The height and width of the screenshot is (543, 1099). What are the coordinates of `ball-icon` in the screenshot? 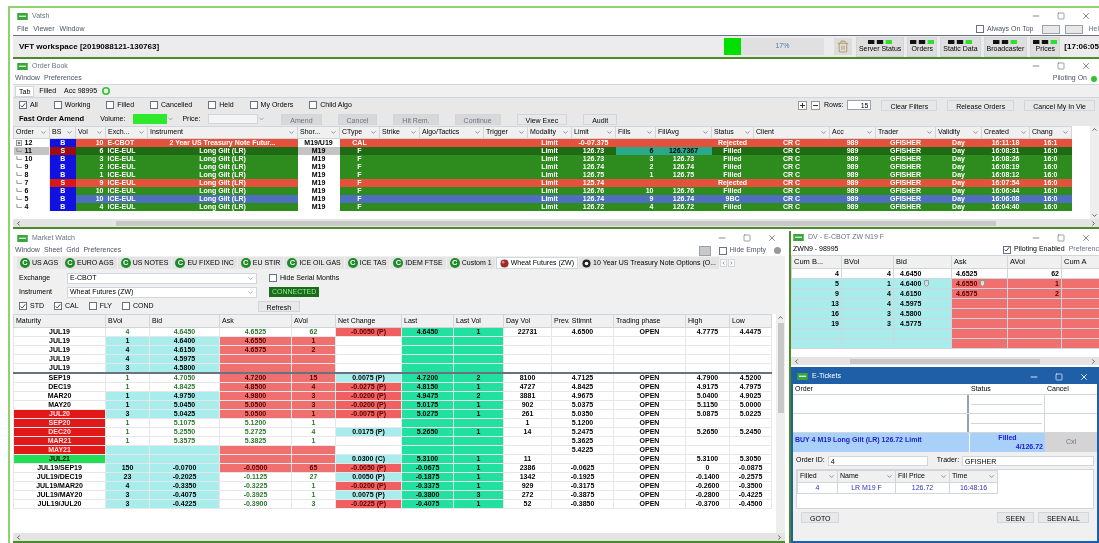 It's located at (504, 263).